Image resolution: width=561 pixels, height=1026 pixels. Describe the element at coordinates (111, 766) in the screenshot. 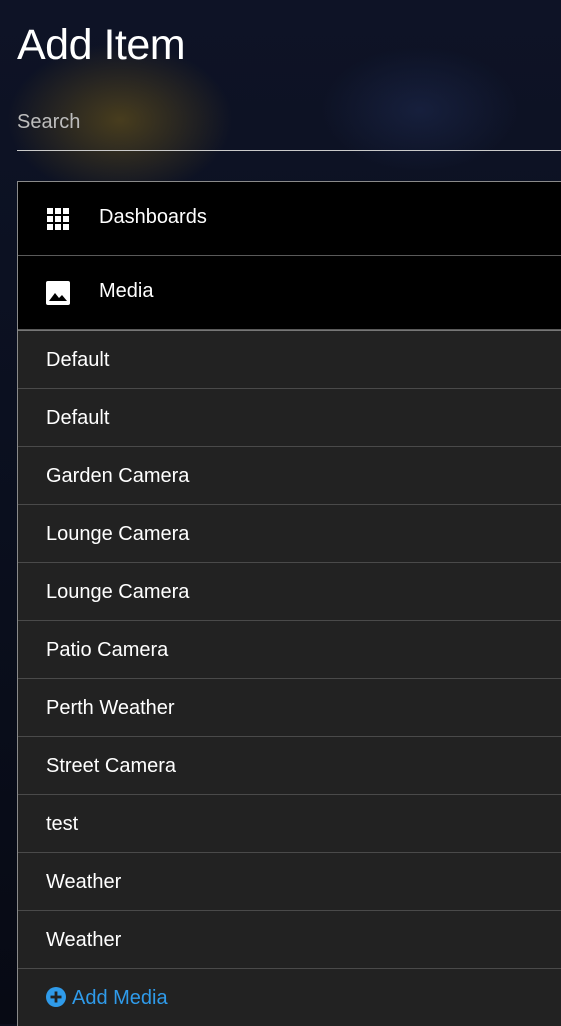

I see `media-item-label: Street Camera` at that location.